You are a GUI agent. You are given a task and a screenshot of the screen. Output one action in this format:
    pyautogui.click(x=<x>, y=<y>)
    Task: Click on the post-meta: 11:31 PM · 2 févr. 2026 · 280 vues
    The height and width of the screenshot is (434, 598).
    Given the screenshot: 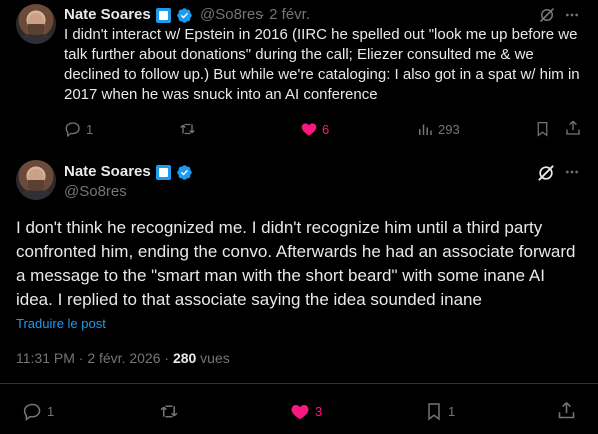 What is the action you would take?
    pyautogui.click(x=123, y=358)
    